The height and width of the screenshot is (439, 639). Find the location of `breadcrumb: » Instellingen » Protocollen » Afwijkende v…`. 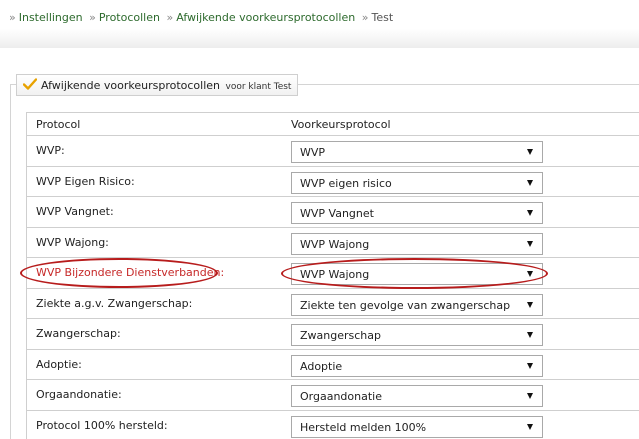

breadcrumb: » Instellingen » Protocollen » Afwijkende v… is located at coordinates (319, 24).